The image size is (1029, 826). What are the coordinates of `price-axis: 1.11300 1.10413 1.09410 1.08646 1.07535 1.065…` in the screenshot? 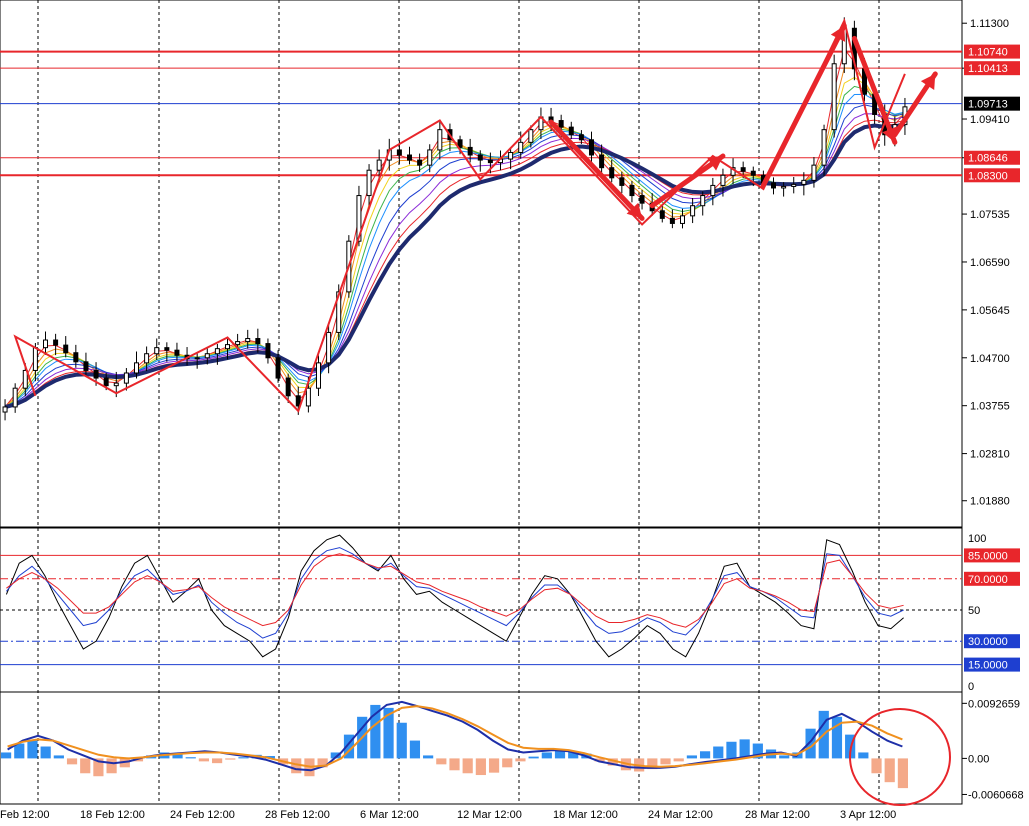 It's located at (986, 263).